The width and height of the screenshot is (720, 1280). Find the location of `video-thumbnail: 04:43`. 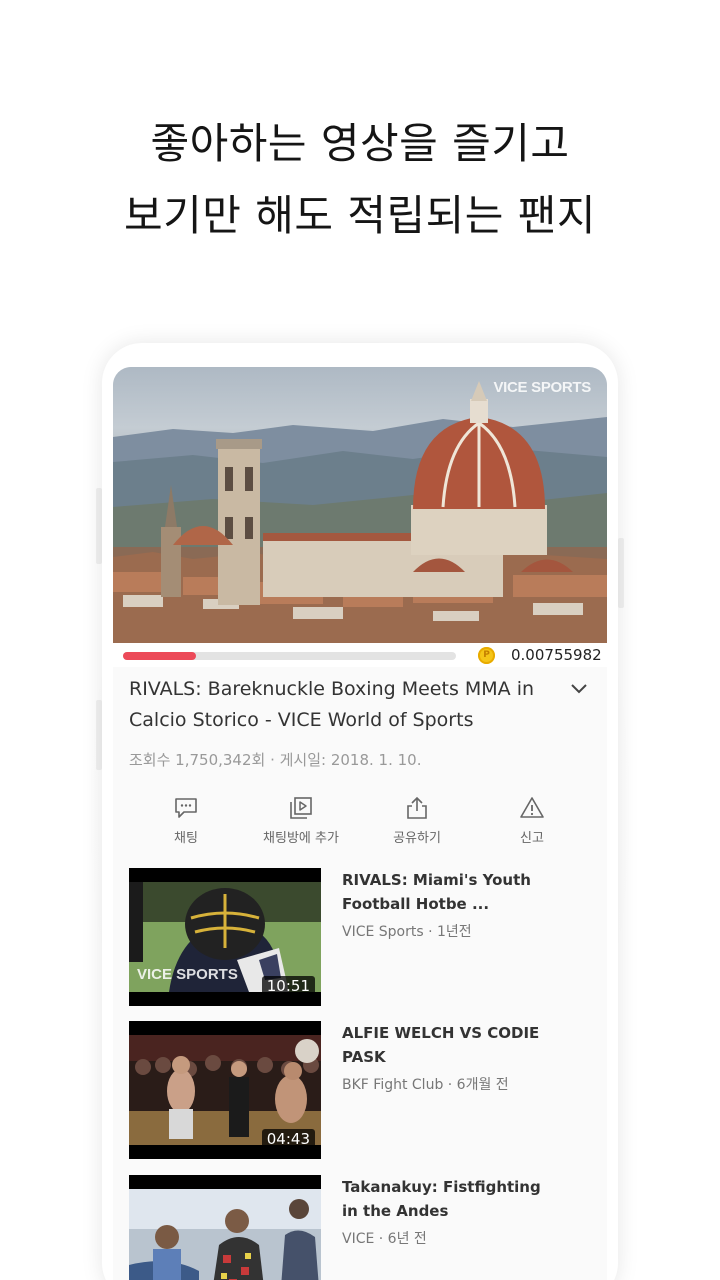

video-thumbnail: 04:43 is located at coordinates (225, 1090).